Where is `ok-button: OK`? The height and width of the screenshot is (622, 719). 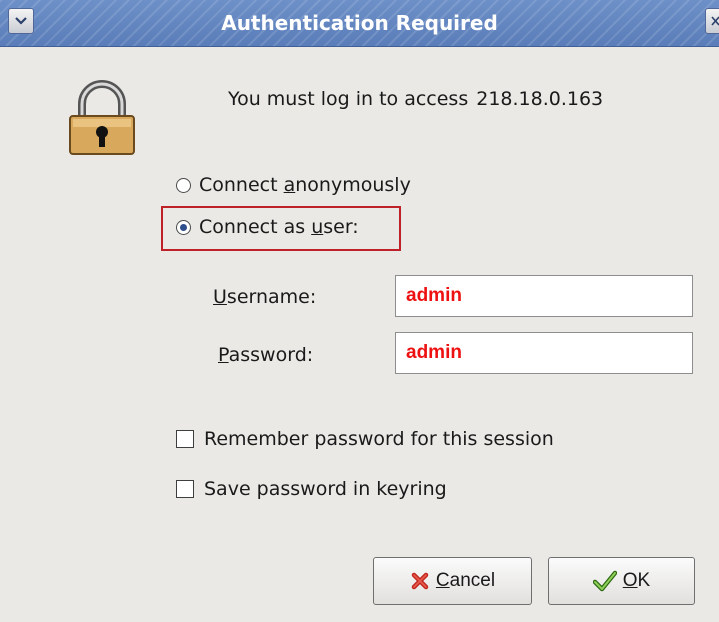
ok-button: OK is located at coordinates (621, 581).